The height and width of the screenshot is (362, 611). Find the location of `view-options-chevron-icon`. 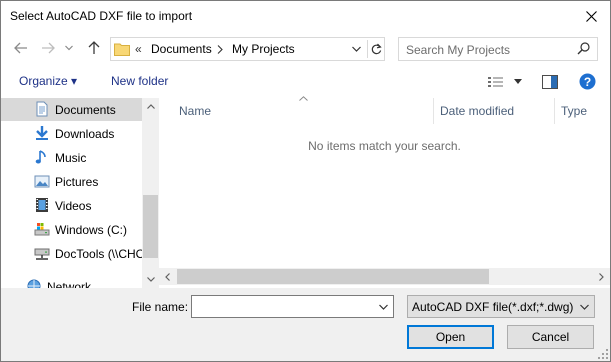

view-options-chevron-icon is located at coordinates (518, 81).